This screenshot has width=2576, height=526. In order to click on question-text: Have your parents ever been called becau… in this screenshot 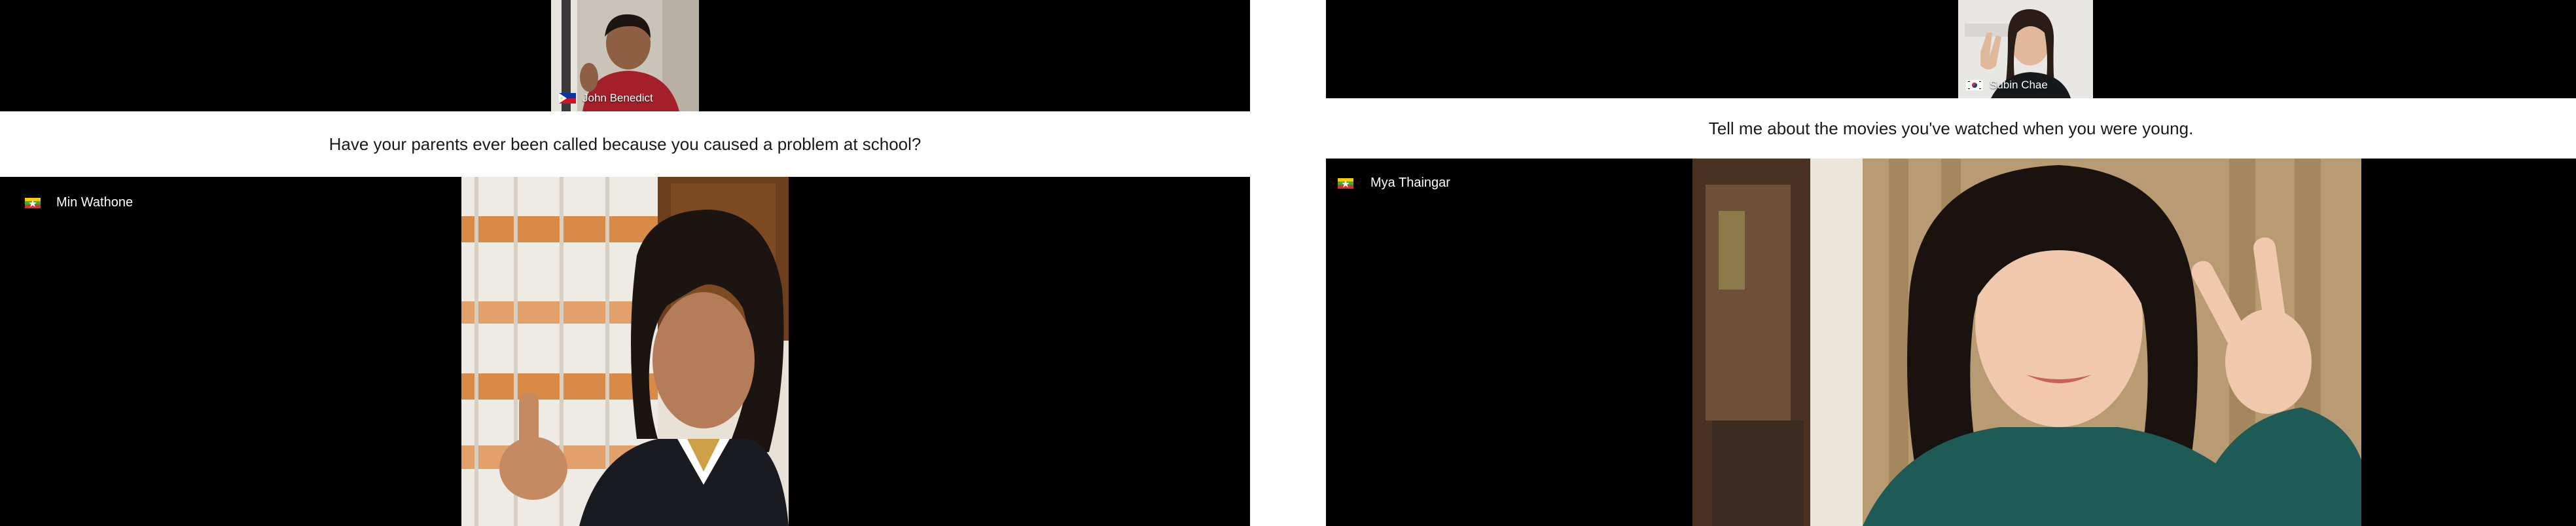, I will do `click(625, 144)`.